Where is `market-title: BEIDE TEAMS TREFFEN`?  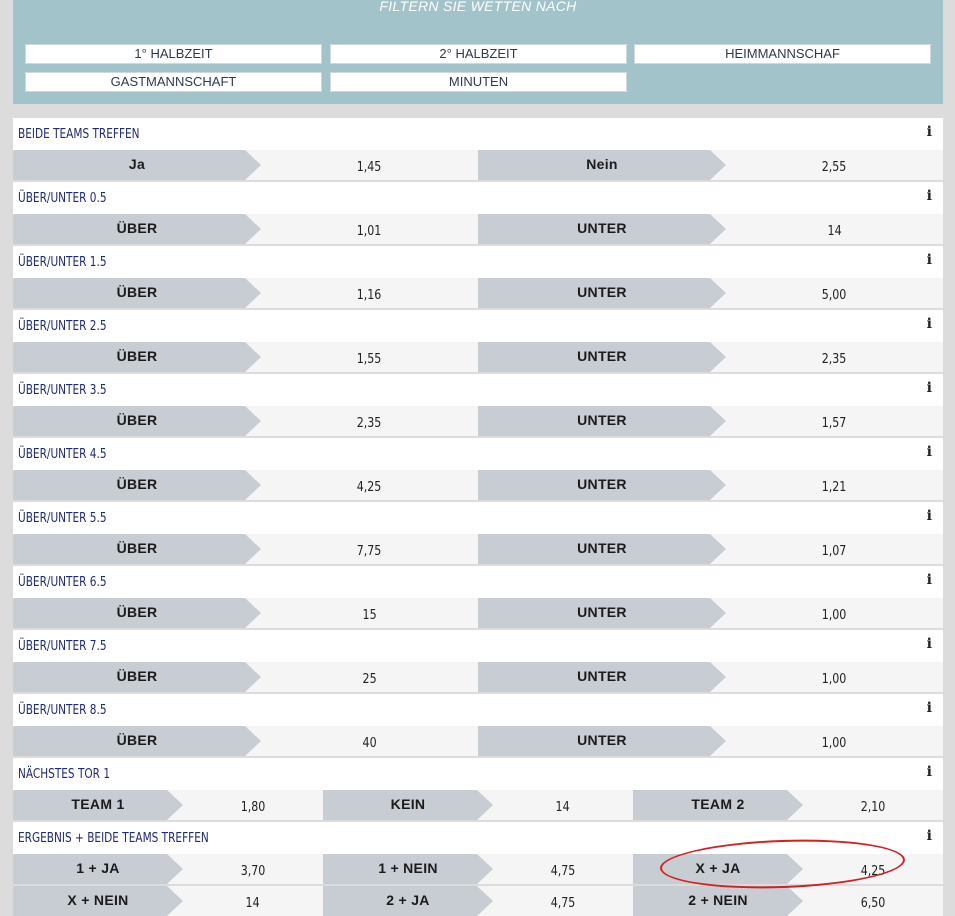 market-title: BEIDE TEAMS TREFFEN is located at coordinates (79, 134).